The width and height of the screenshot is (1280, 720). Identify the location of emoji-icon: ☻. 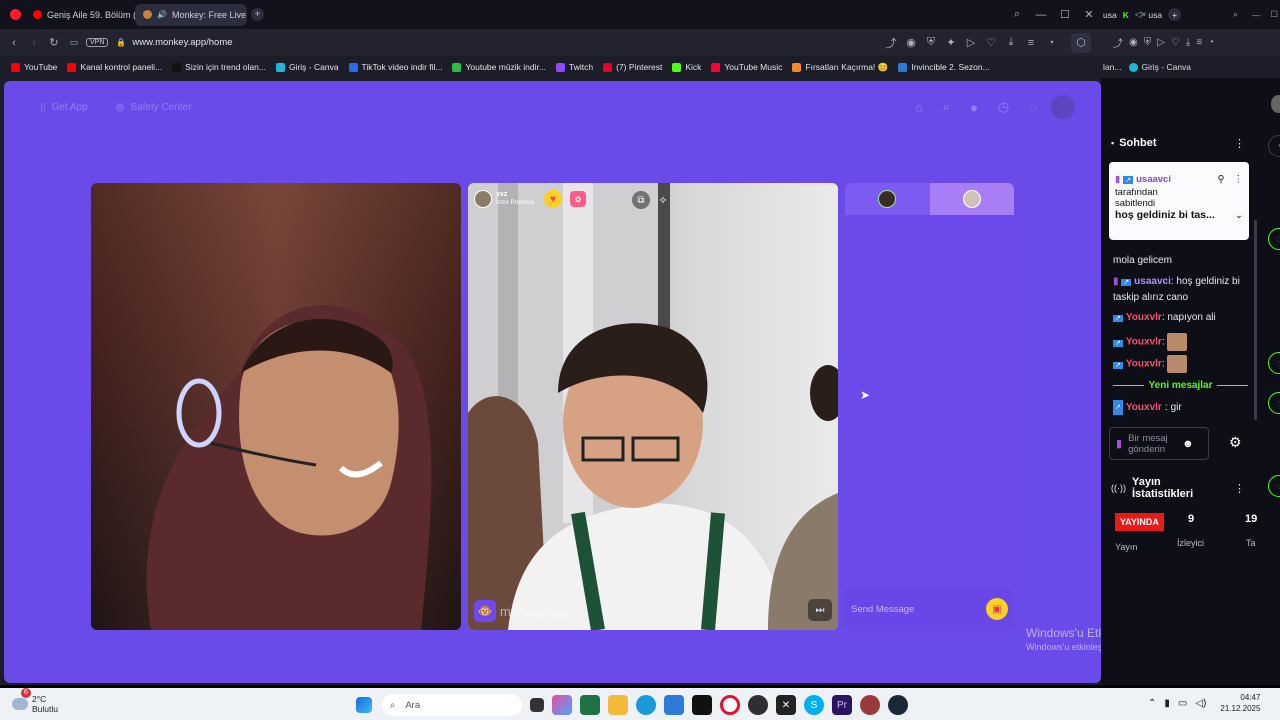
(1188, 444).